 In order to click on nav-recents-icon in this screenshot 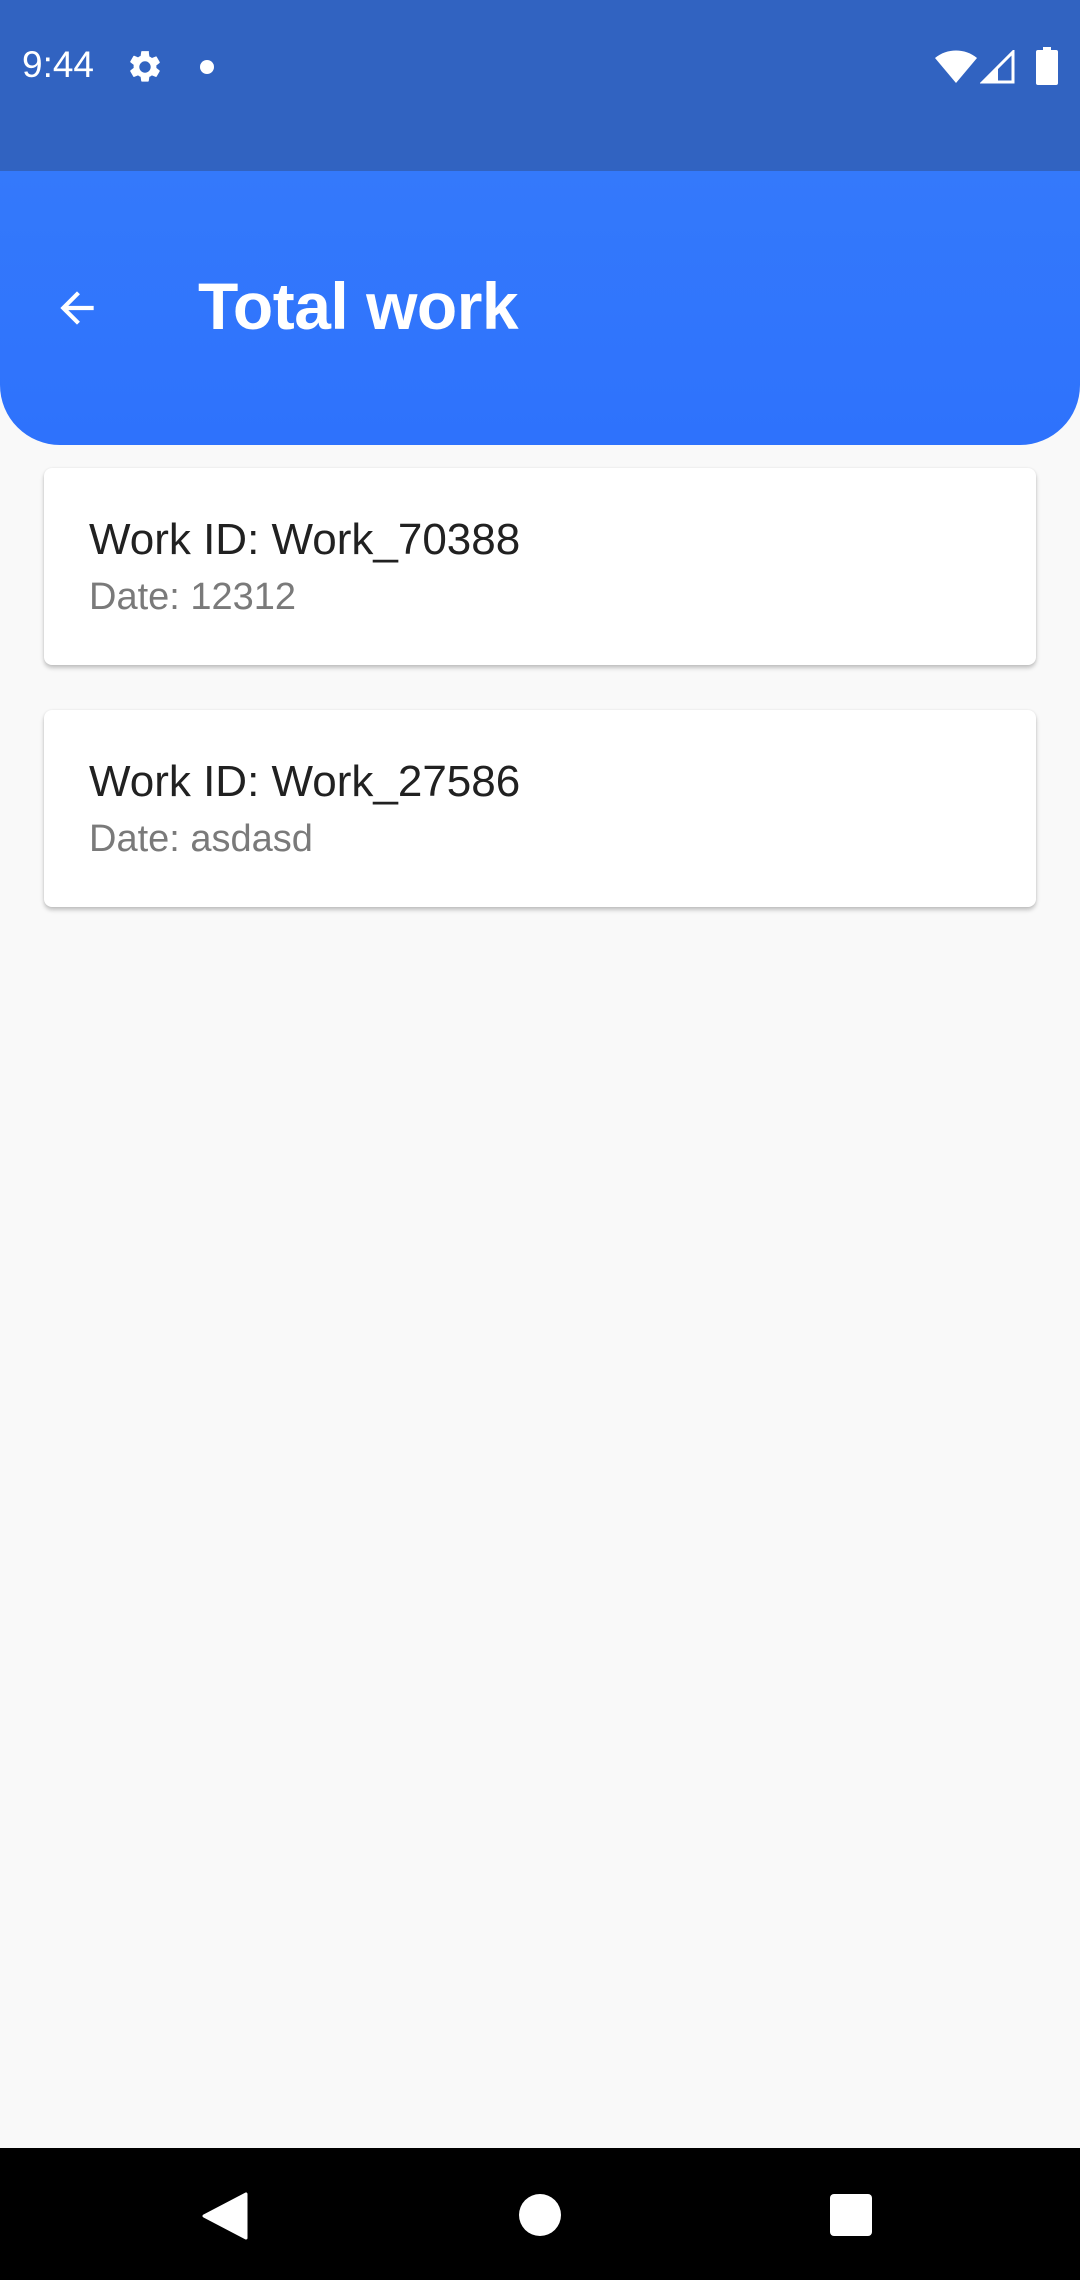, I will do `click(851, 2215)`.